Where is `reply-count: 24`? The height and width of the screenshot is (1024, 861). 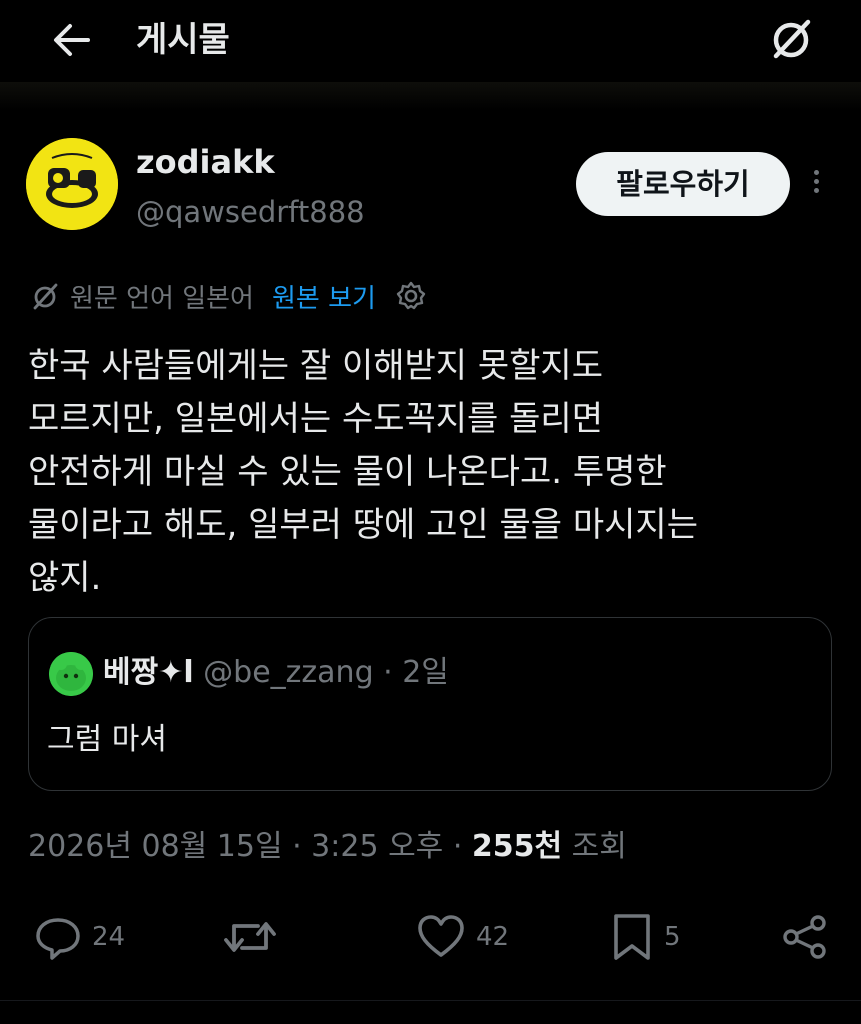 reply-count: 24 is located at coordinates (109, 937).